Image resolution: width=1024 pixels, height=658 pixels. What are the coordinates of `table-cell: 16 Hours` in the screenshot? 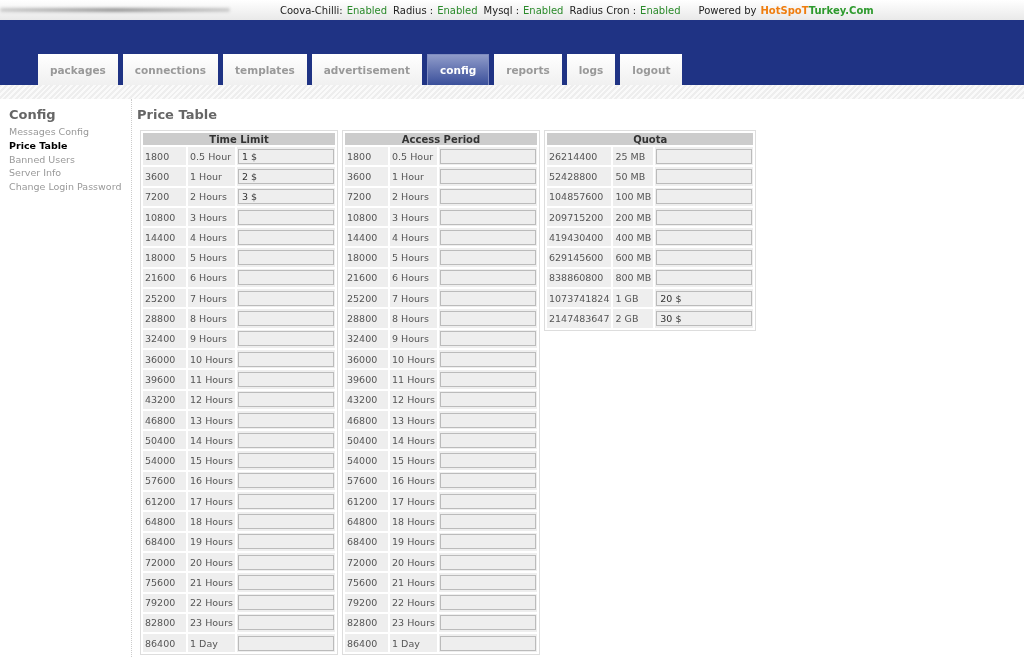 It's located at (413, 481).